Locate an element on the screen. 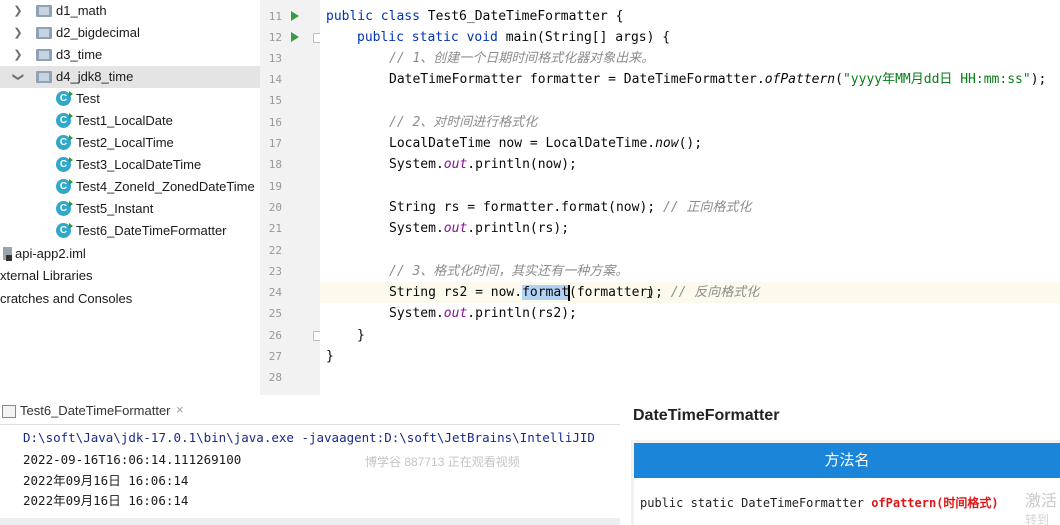 The width and height of the screenshot is (1060, 525). code-comment: // 正向格式化 is located at coordinates (707, 207).